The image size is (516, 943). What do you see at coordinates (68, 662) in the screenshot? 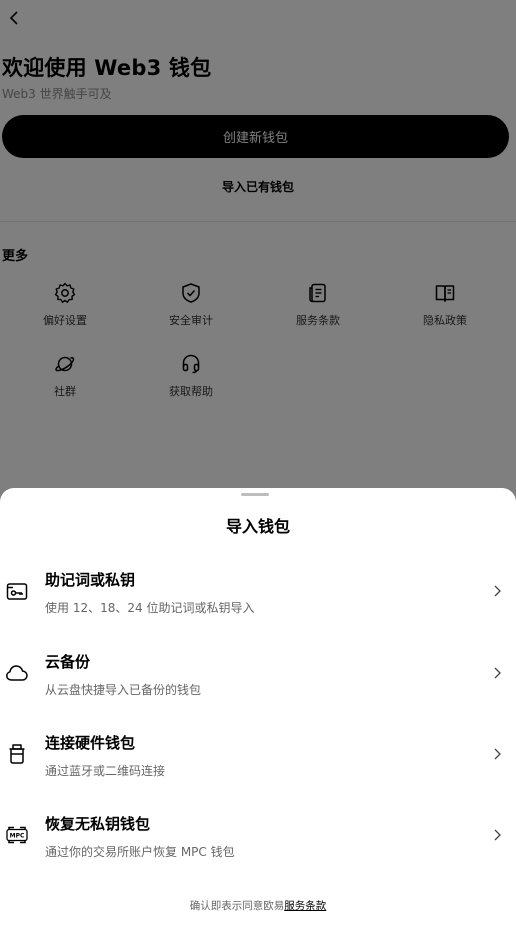
I see `option-title: 云备份` at bounding box center [68, 662].